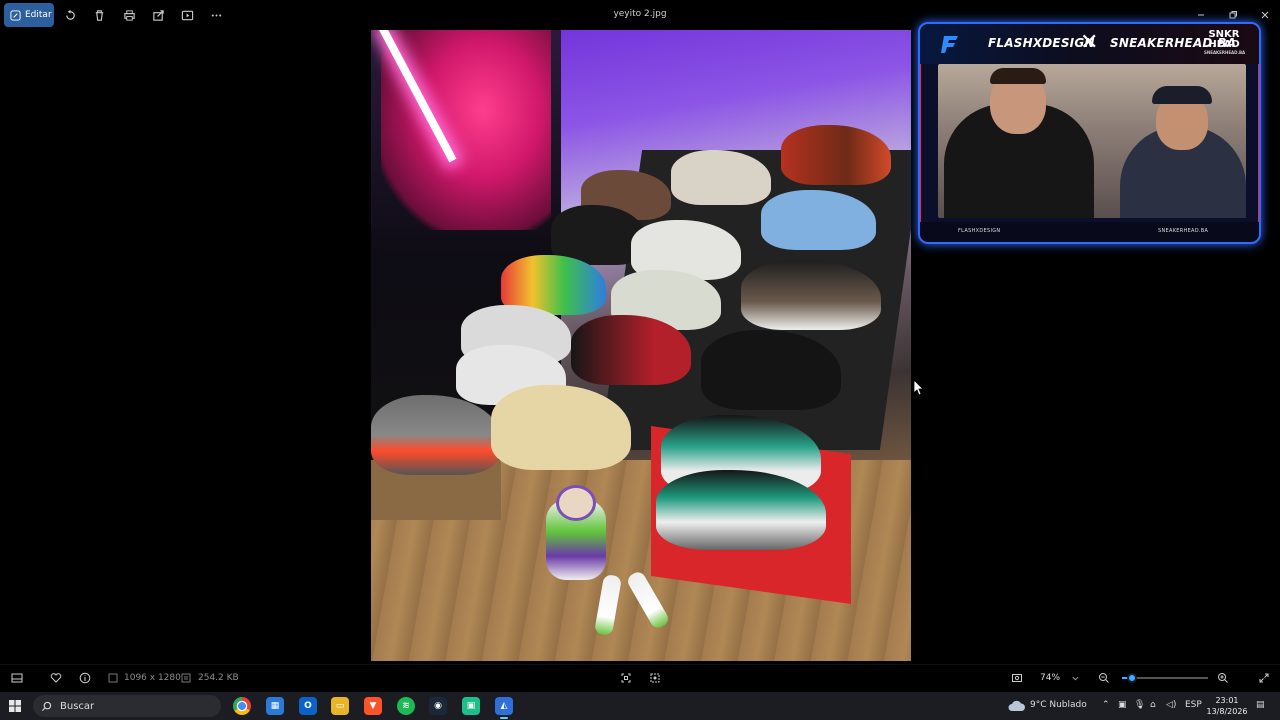 Image resolution: width=1280 pixels, height=720 pixels. Describe the element at coordinates (1075, 678) in the screenshot. I see `chevron-down-icon` at that location.